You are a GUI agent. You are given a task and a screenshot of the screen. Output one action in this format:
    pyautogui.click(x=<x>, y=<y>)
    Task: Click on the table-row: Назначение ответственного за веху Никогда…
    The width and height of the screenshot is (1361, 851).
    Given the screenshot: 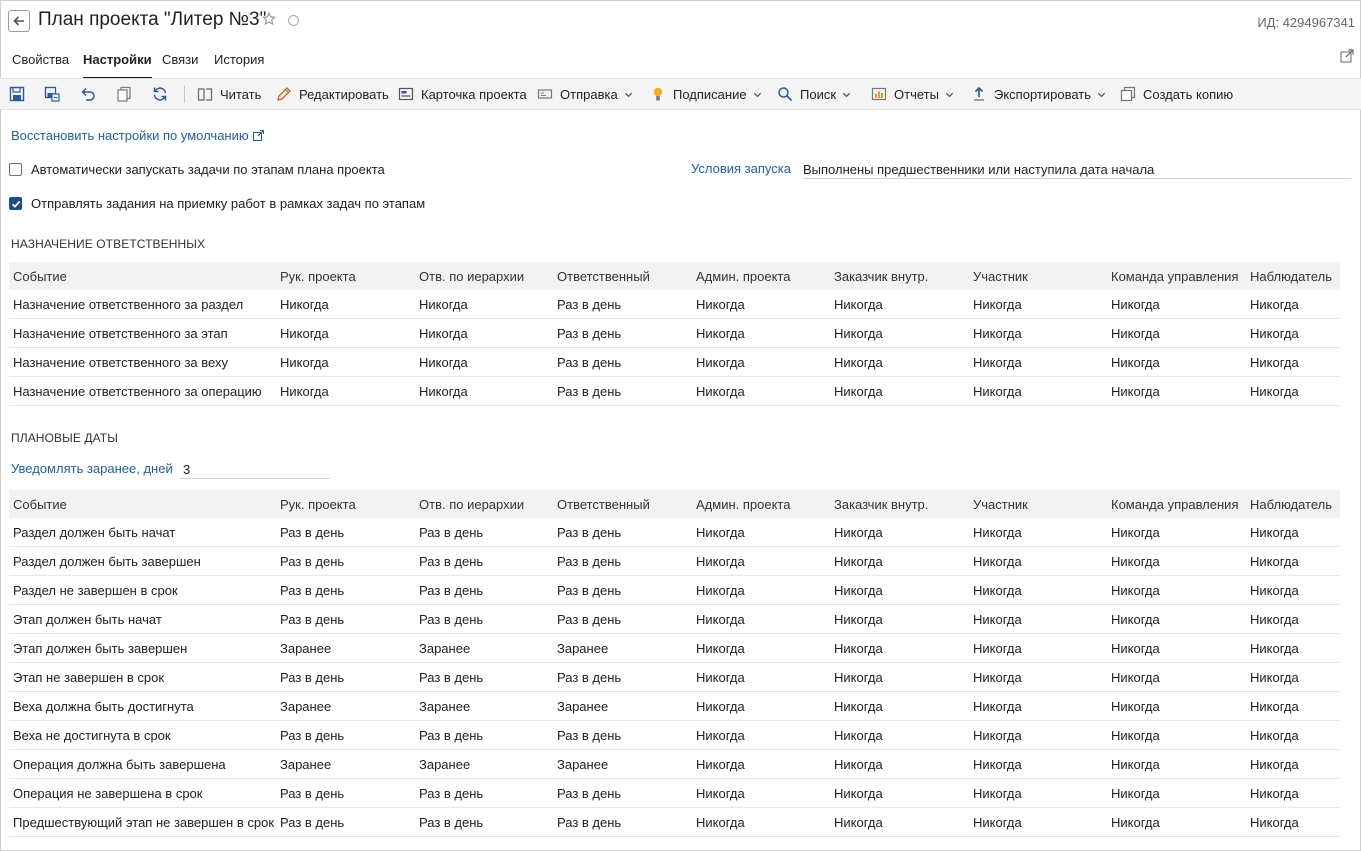 What is the action you would take?
    pyautogui.click(x=674, y=362)
    